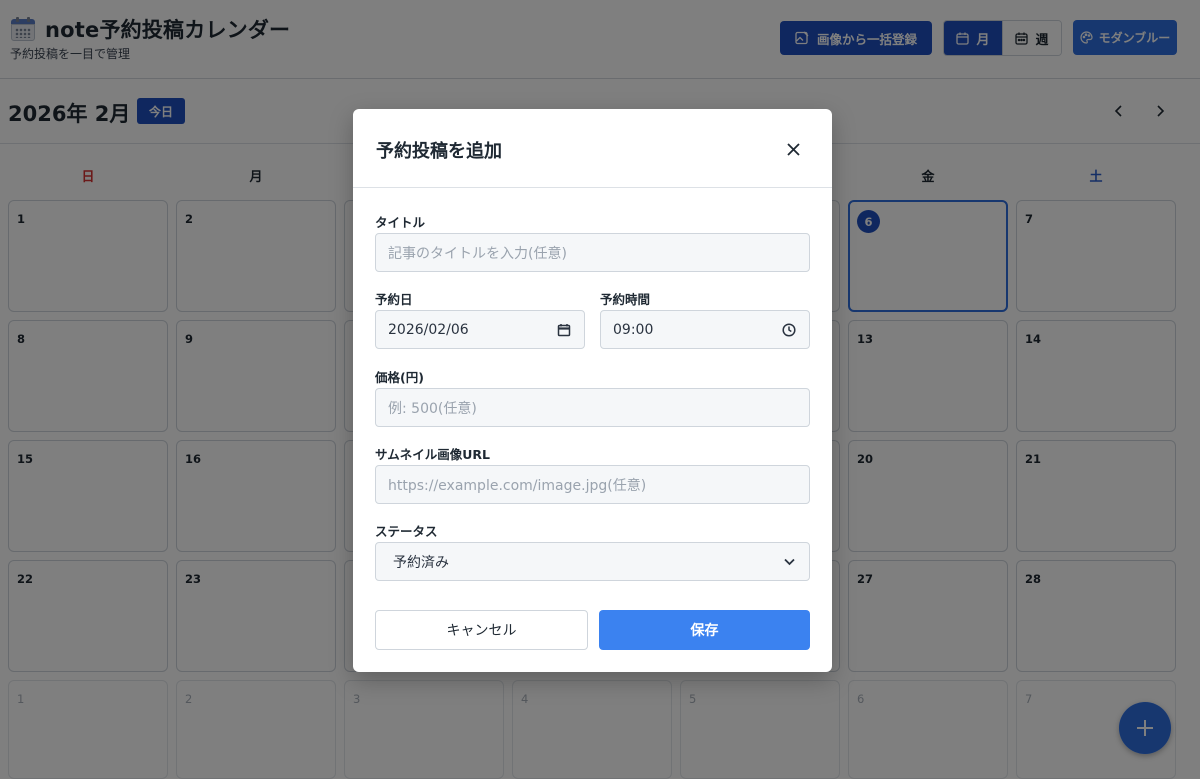  What do you see at coordinates (428, 329) in the screenshot?
I see `date-value: 2026/02/06` at bounding box center [428, 329].